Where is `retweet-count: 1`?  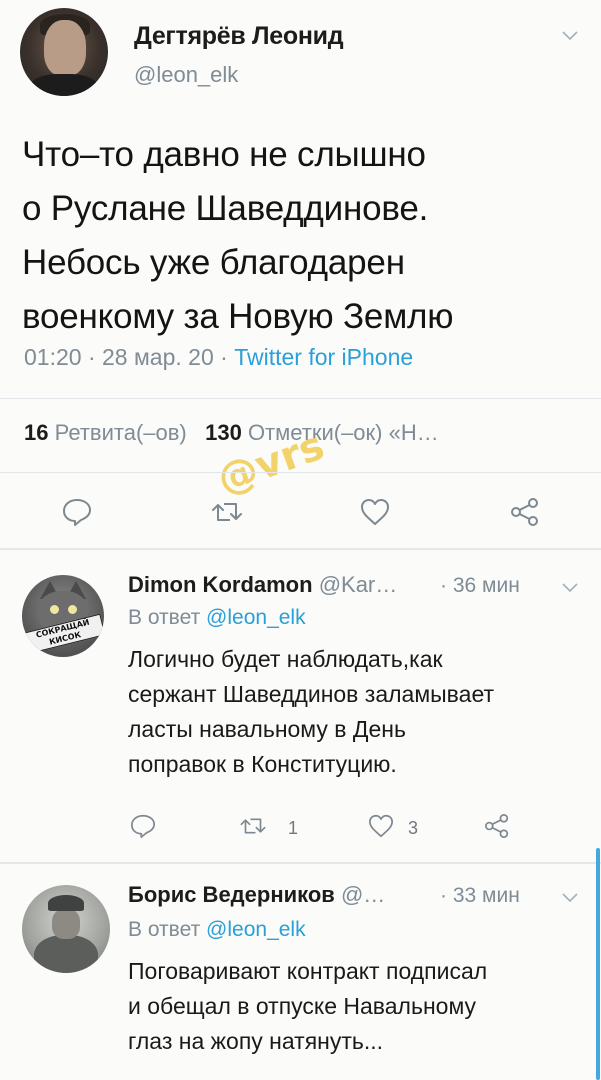
retweet-count: 1 is located at coordinates (293, 828).